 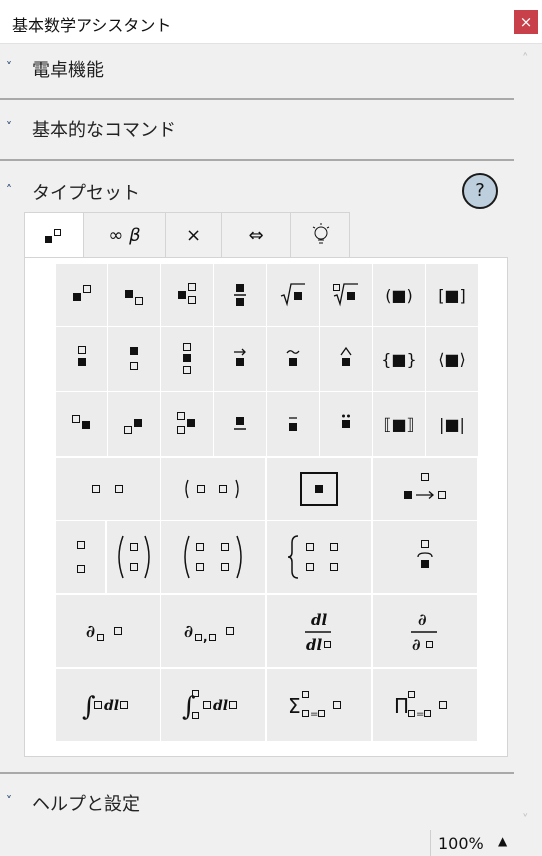 What do you see at coordinates (525, 59) in the screenshot?
I see `scroll-up-arrow-icon: ˄` at bounding box center [525, 59].